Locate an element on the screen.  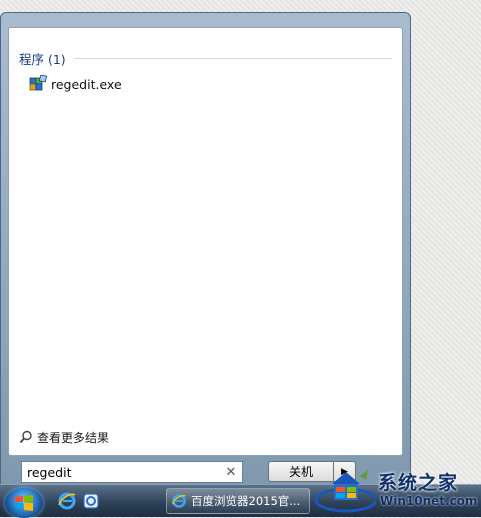
taskbar-pinned-app is located at coordinates (91, 501).